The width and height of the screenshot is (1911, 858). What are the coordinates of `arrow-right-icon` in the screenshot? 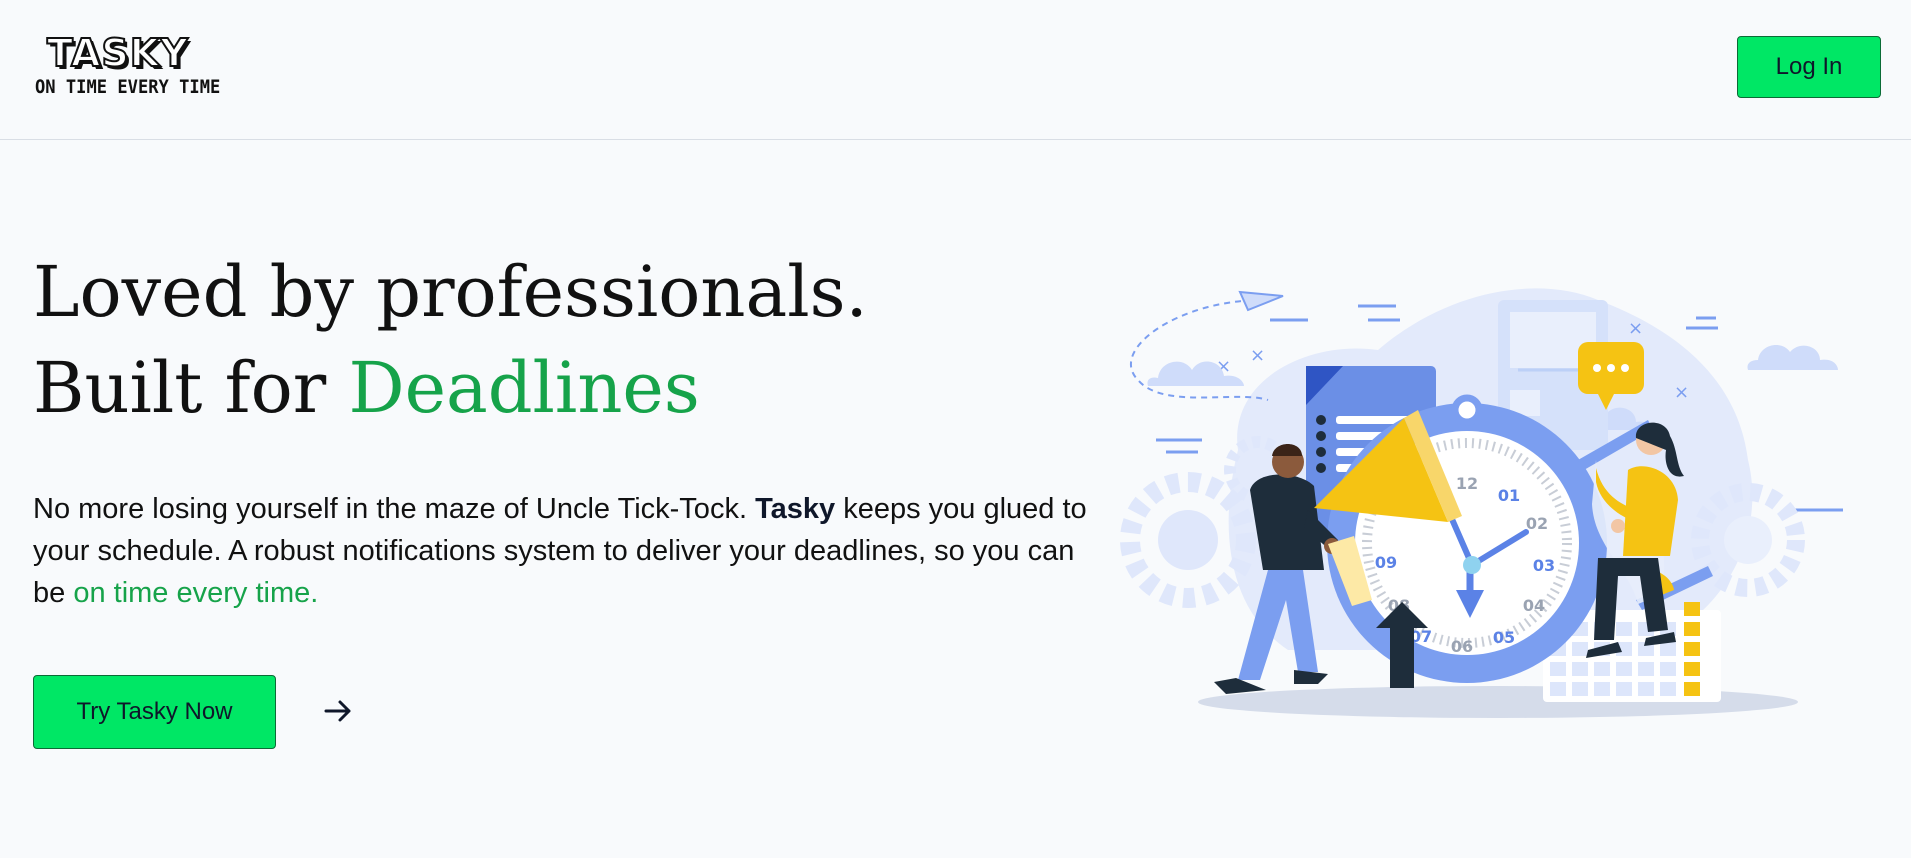 It's located at (338, 711).